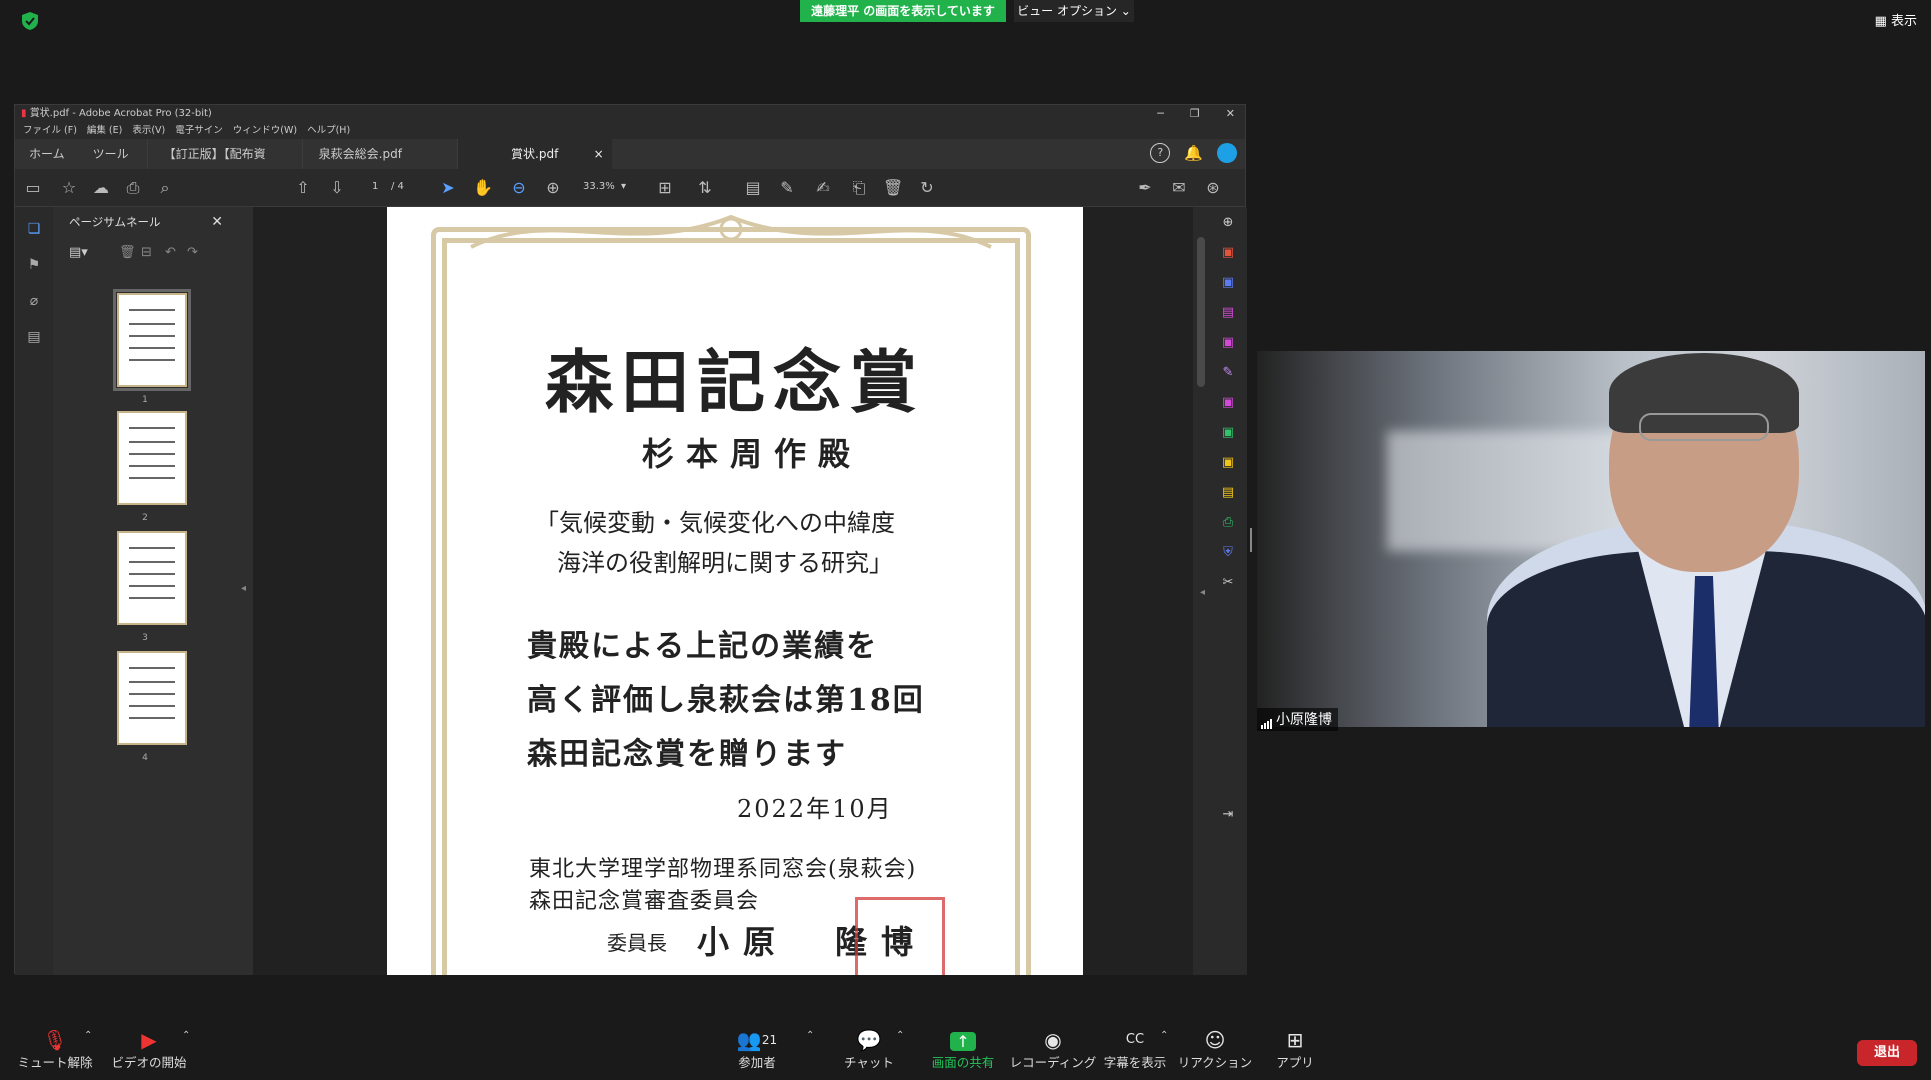 The image size is (1931, 1080). I want to click on rotate-icon: ↻, so click(927, 188).